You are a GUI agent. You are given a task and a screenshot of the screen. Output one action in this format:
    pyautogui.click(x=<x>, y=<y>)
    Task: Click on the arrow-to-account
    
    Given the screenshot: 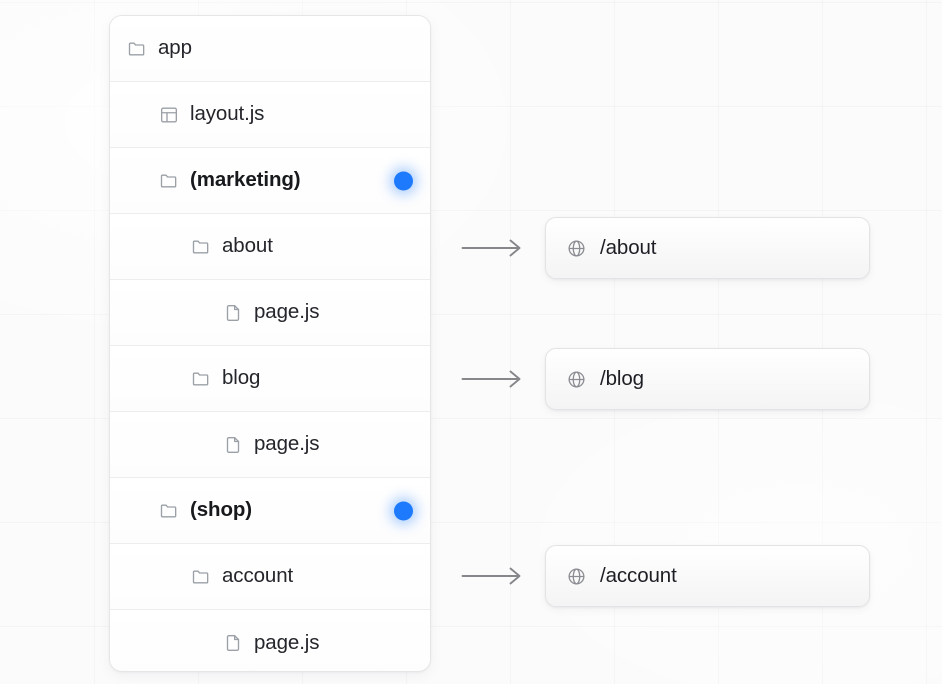 What is the action you would take?
    pyautogui.click(x=493, y=576)
    